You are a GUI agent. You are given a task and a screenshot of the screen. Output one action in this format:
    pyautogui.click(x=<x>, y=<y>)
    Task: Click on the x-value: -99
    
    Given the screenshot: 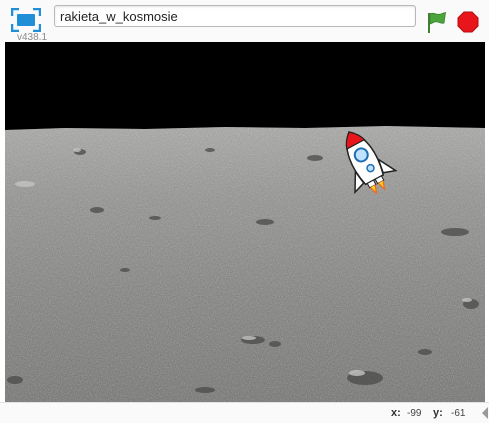 What is the action you would take?
    pyautogui.click(x=414, y=413)
    